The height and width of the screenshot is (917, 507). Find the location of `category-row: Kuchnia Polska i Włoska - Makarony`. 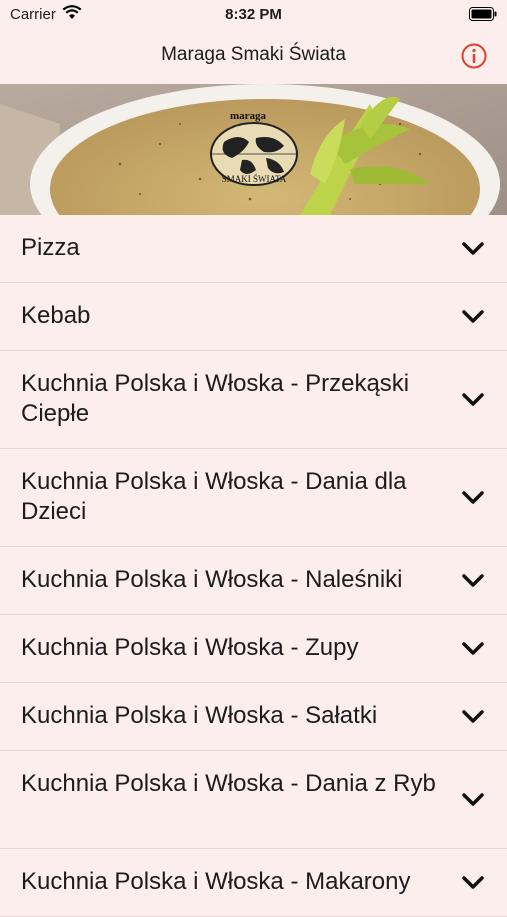

category-row: Kuchnia Polska i Włoska - Makarony is located at coordinates (253, 883).